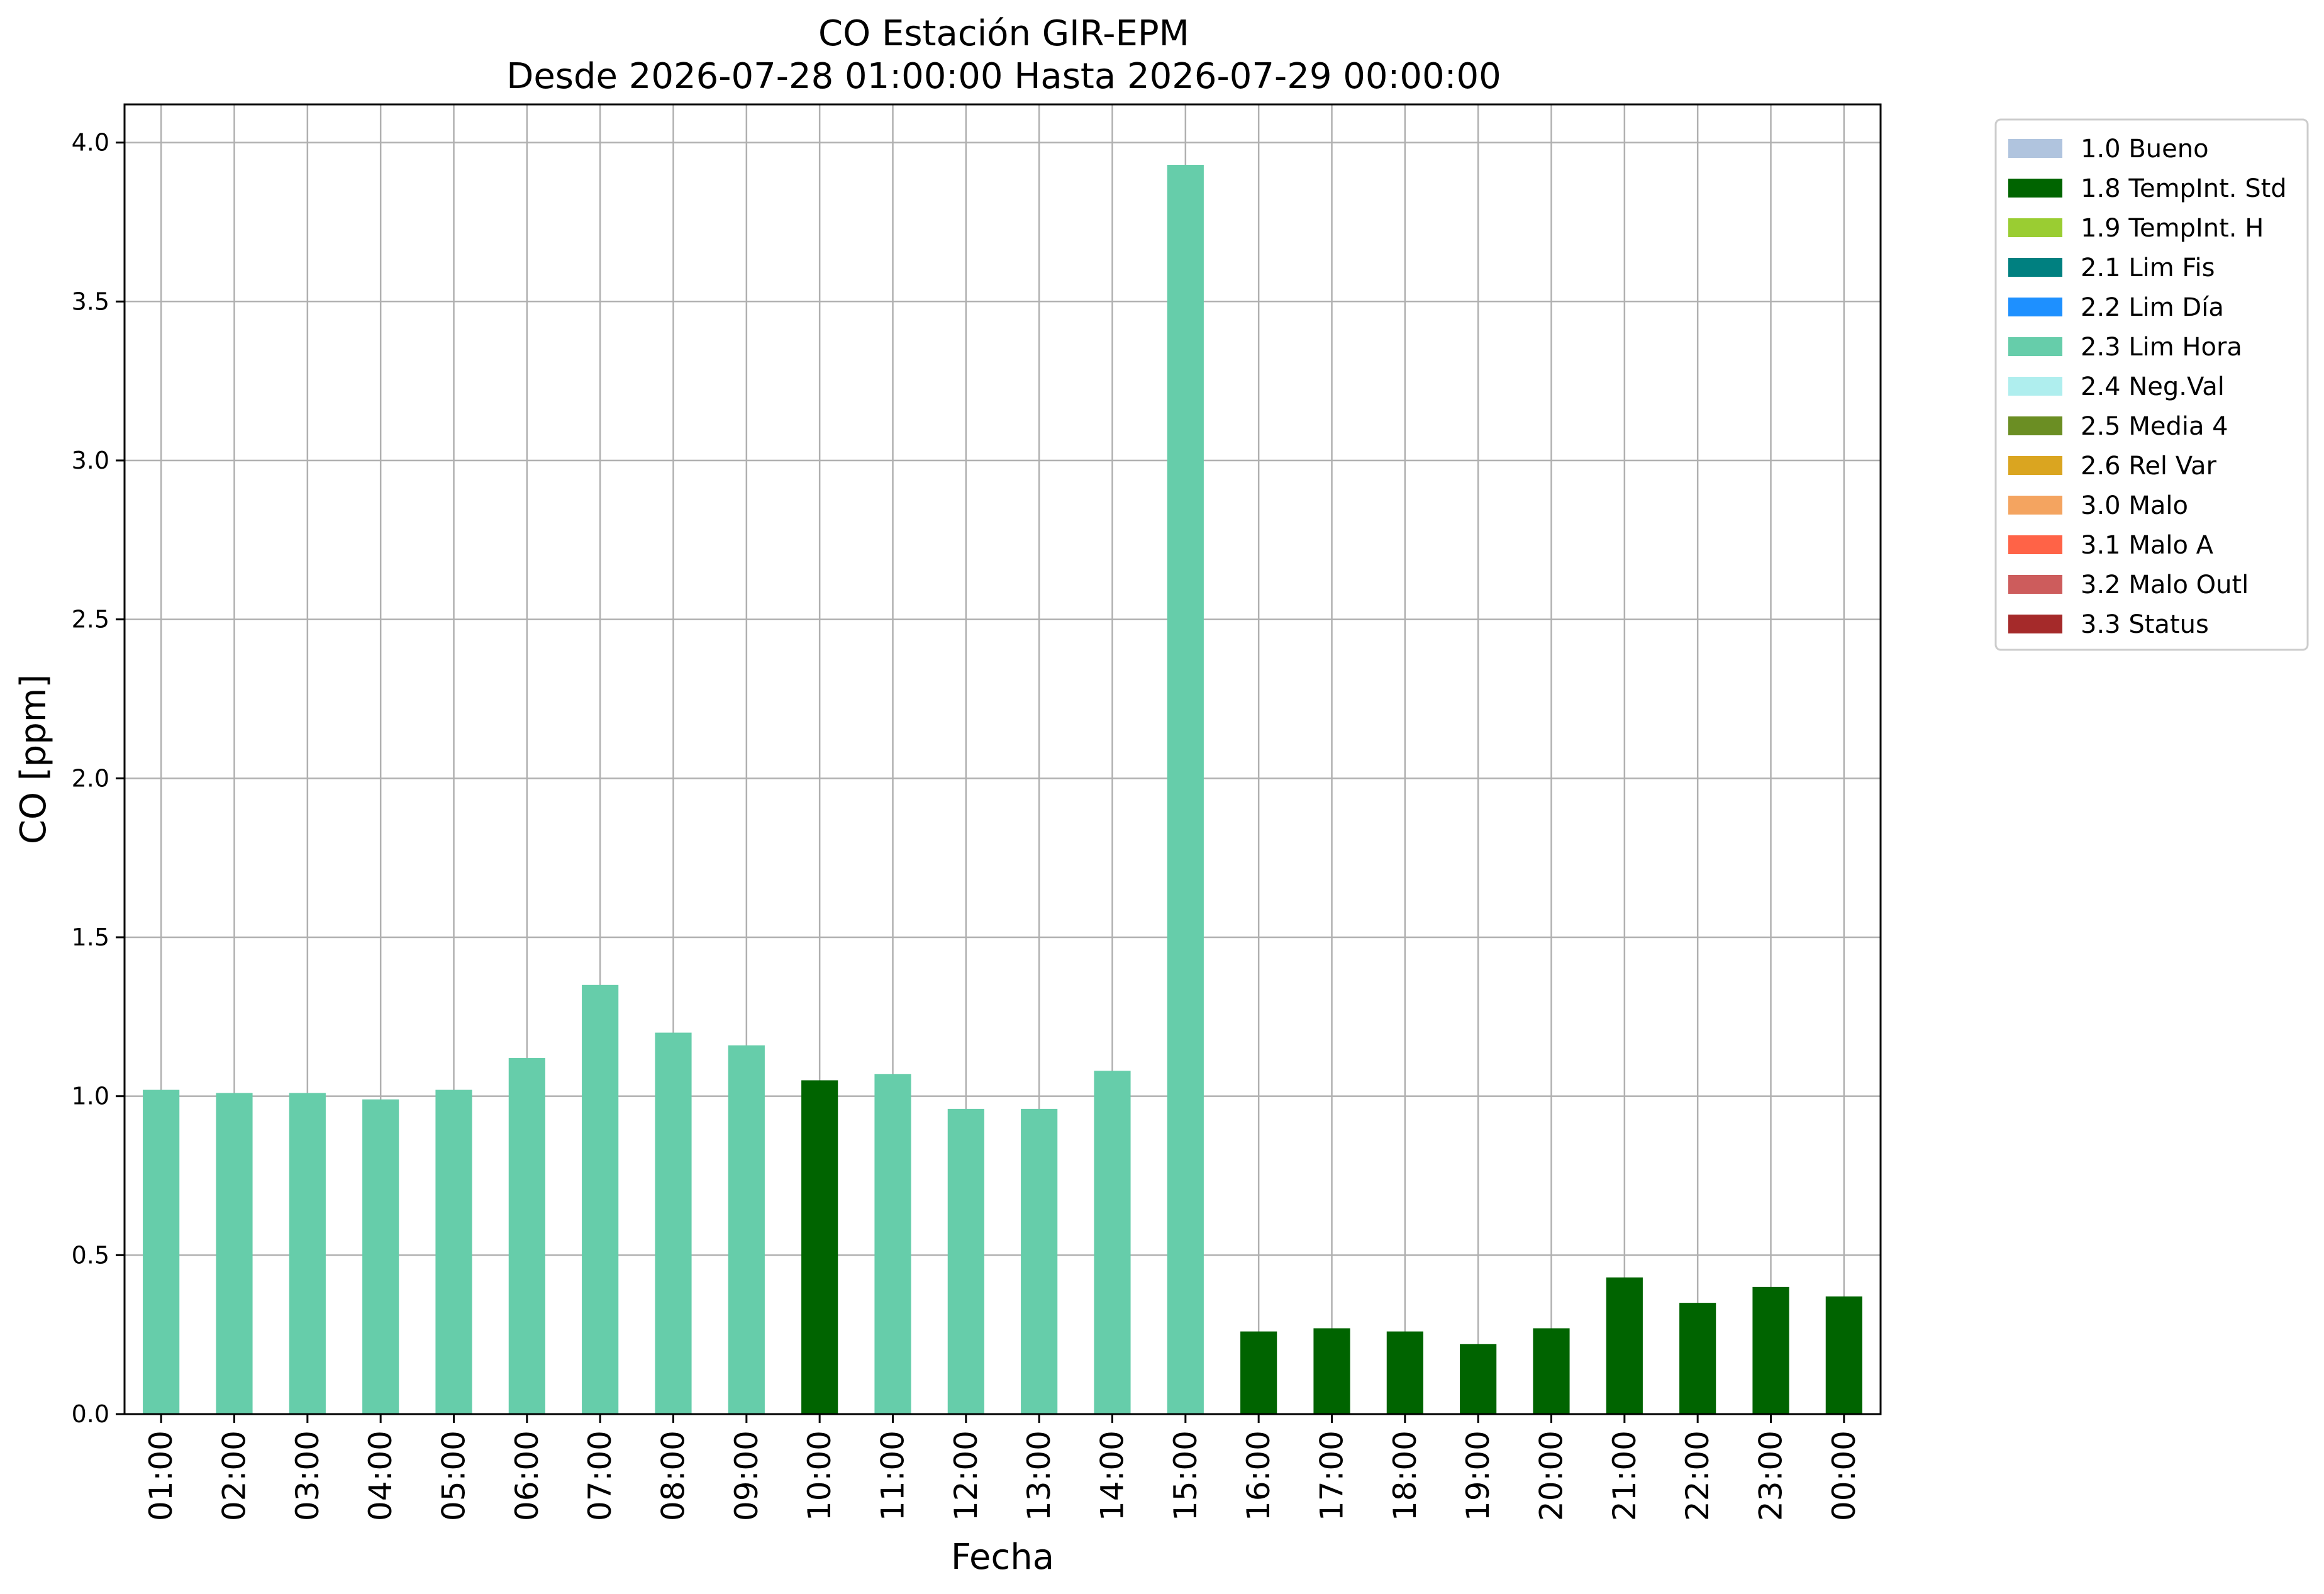 Image resolution: width=2324 pixels, height=1594 pixels. What do you see at coordinates (1844, 1475) in the screenshot?
I see `x-tick-label: 00:00` at bounding box center [1844, 1475].